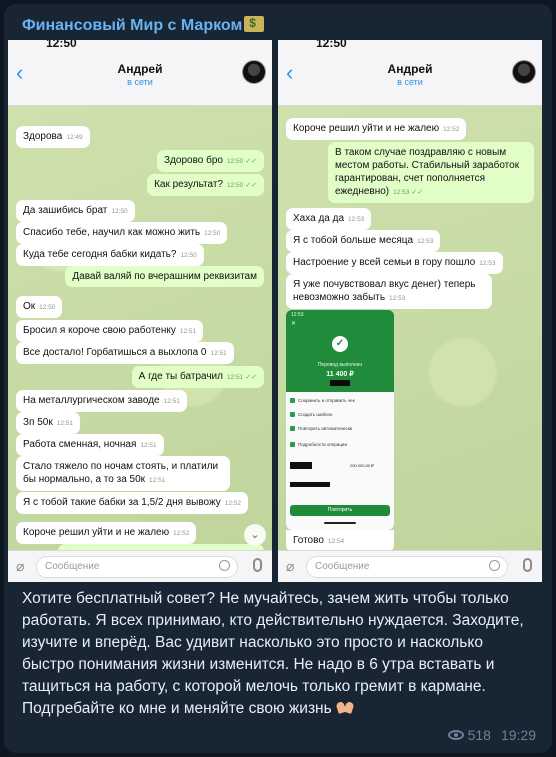  What do you see at coordinates (340, 523) in the screenshot?
I see `home-indicator` at bounding box center [340, 523].